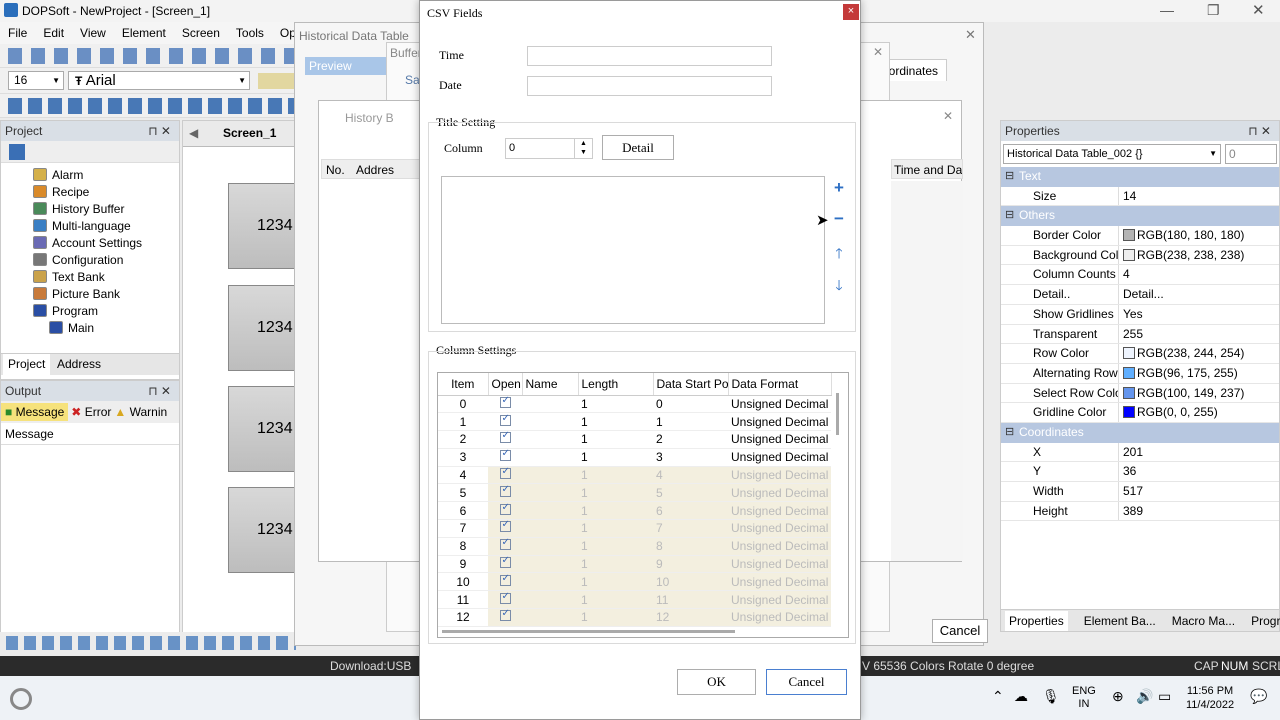  I want to click on property-value: RGB(100, 149, 237), so click(1199, 393).